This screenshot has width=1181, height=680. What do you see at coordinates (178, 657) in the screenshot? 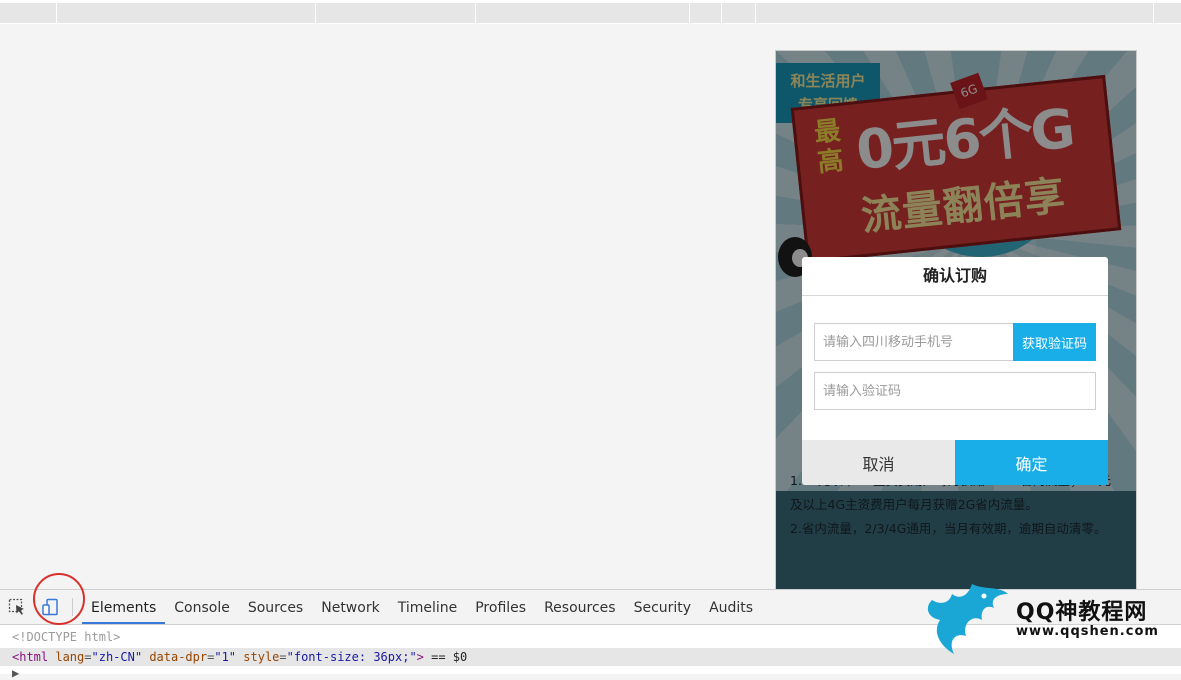
I see `attr-name: data-dpr` at bounding box center [178, 657].